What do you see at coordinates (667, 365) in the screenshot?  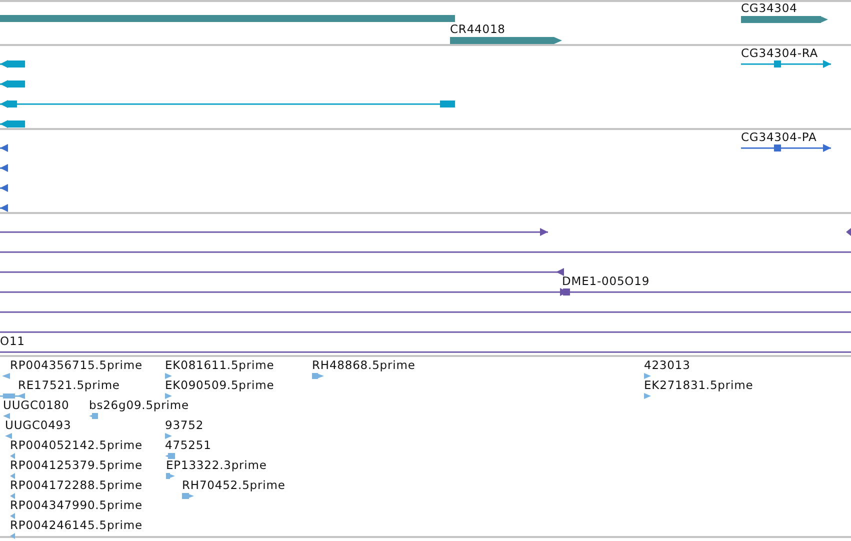 I see `feature-label: 423013` at bounding box center [667, 365].